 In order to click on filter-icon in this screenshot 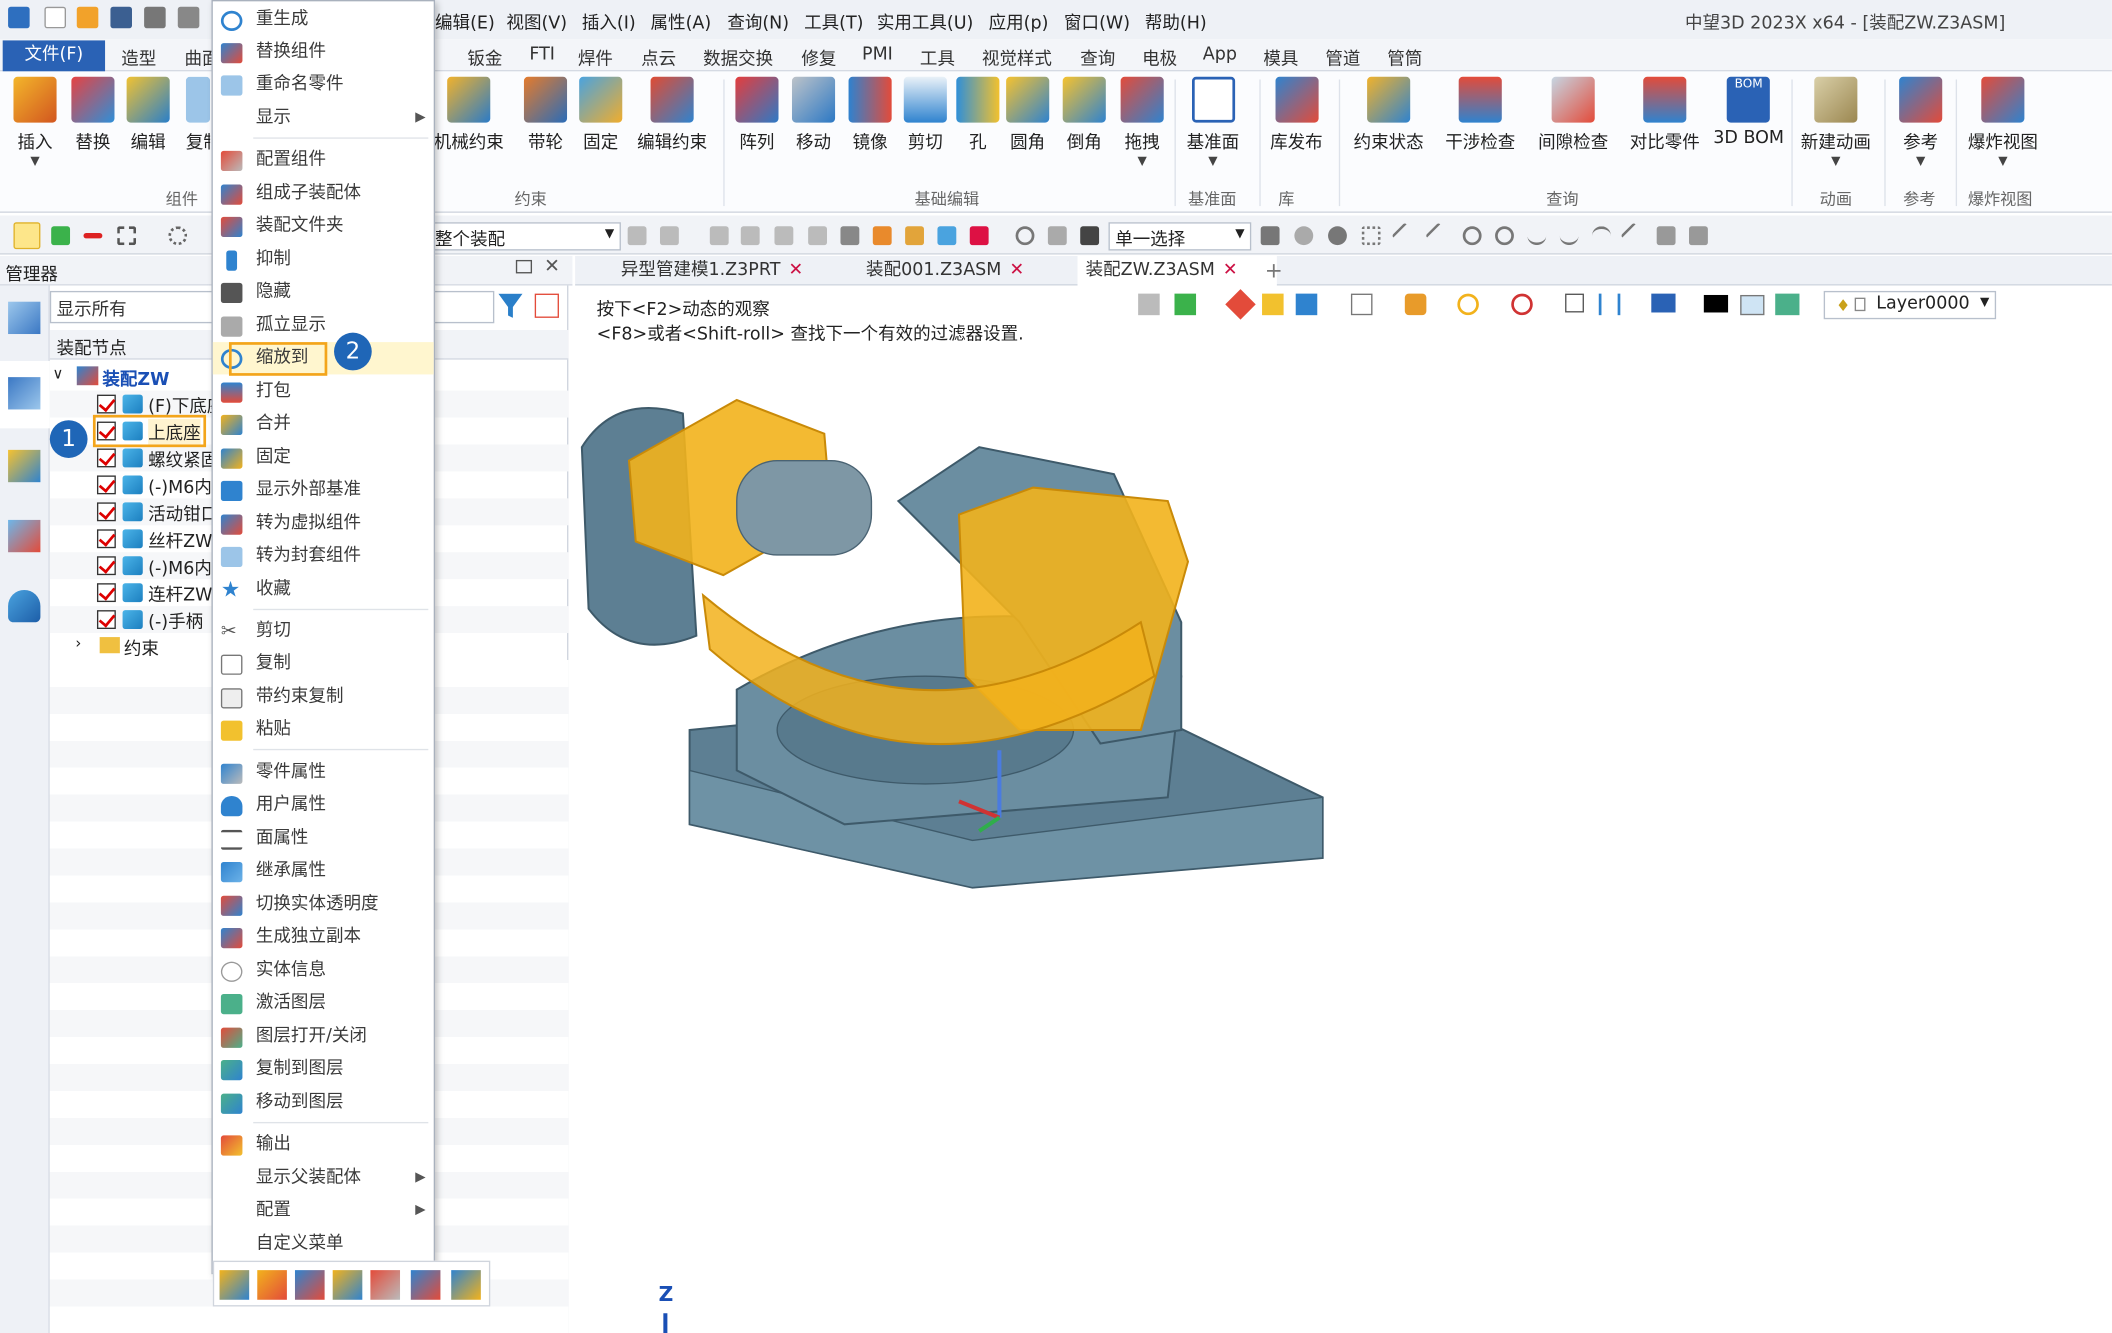, I will do `click(510, 305)`.